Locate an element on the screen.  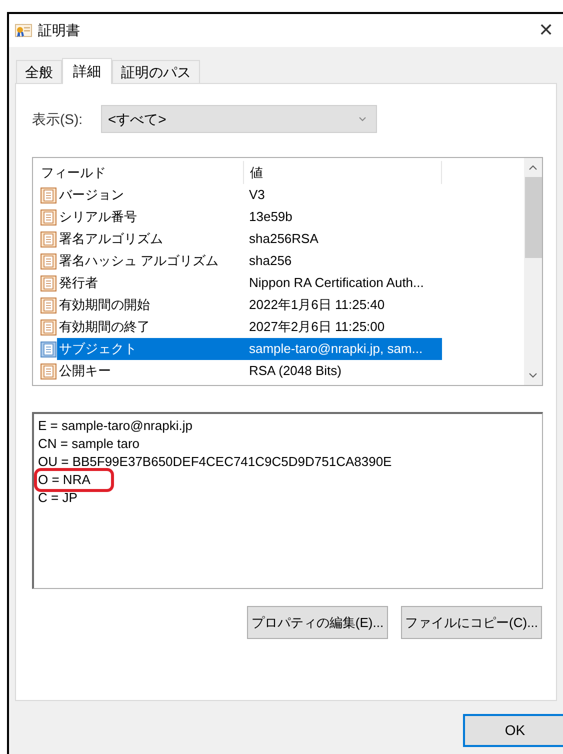
list-row: 公開キー RSA (2048 Bits) is located at coordinates (249, 371).